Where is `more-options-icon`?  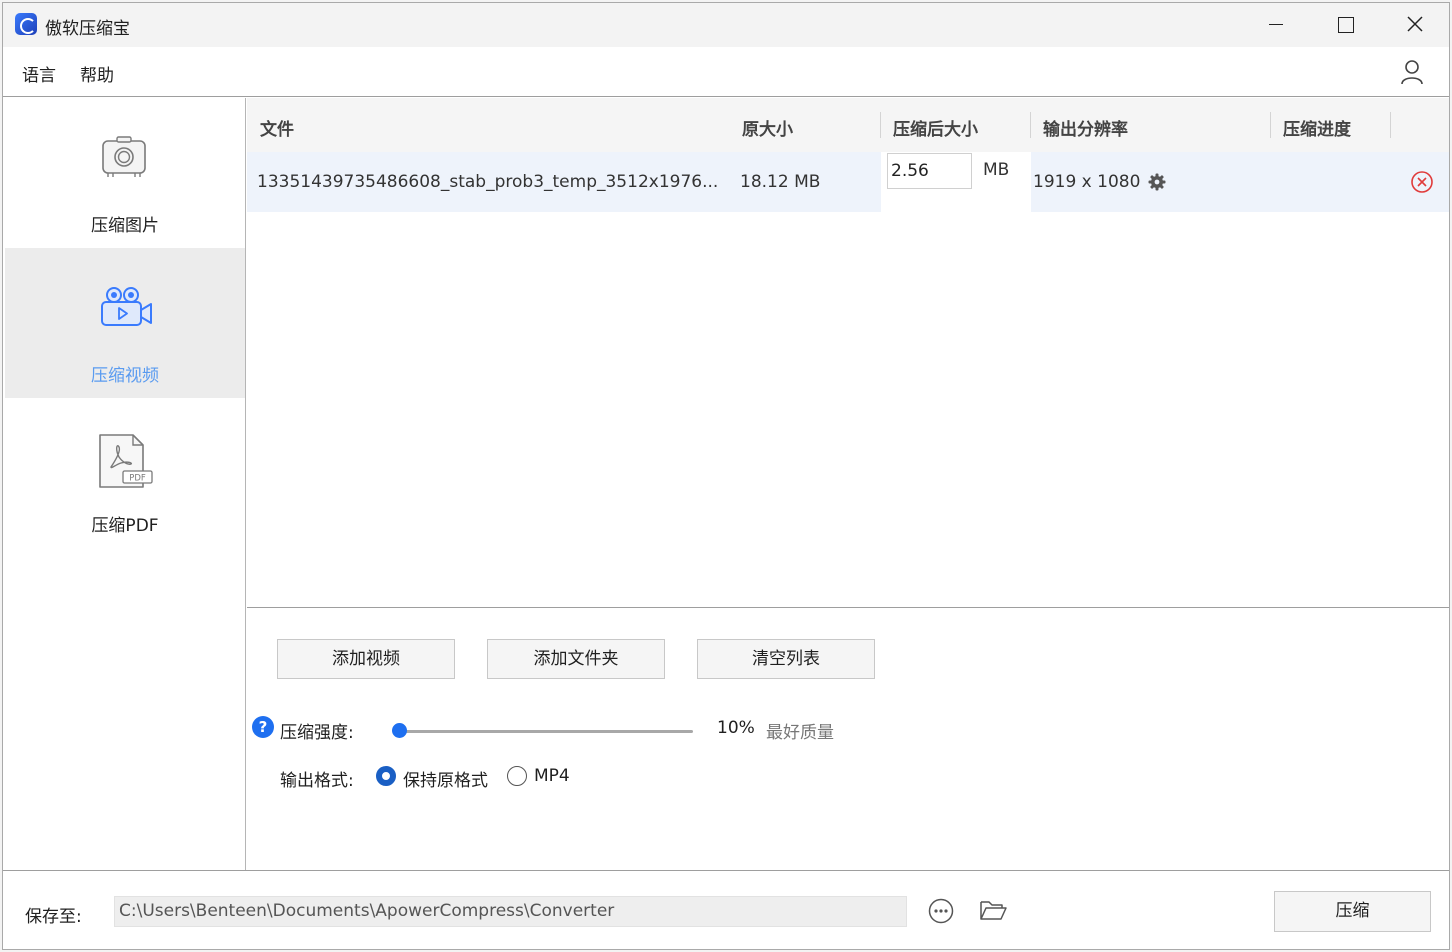 more-options-icon is located at coordinates (941, 911).